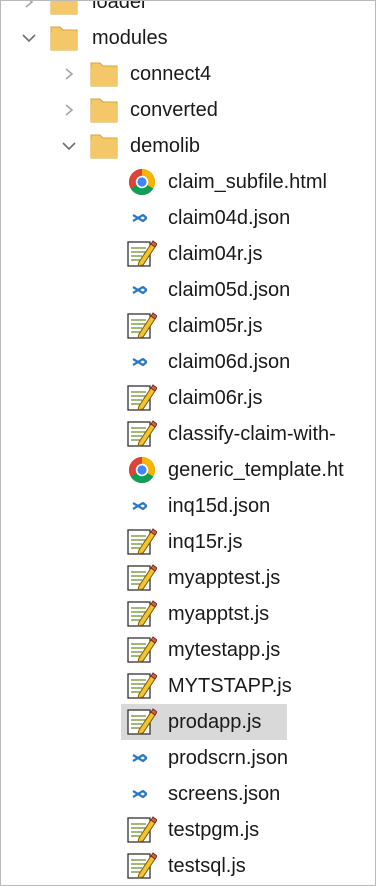 The width and height of the screenshot is (376, 886). I want to click on tree-item-label: prodapp.js, so click(215, 722).